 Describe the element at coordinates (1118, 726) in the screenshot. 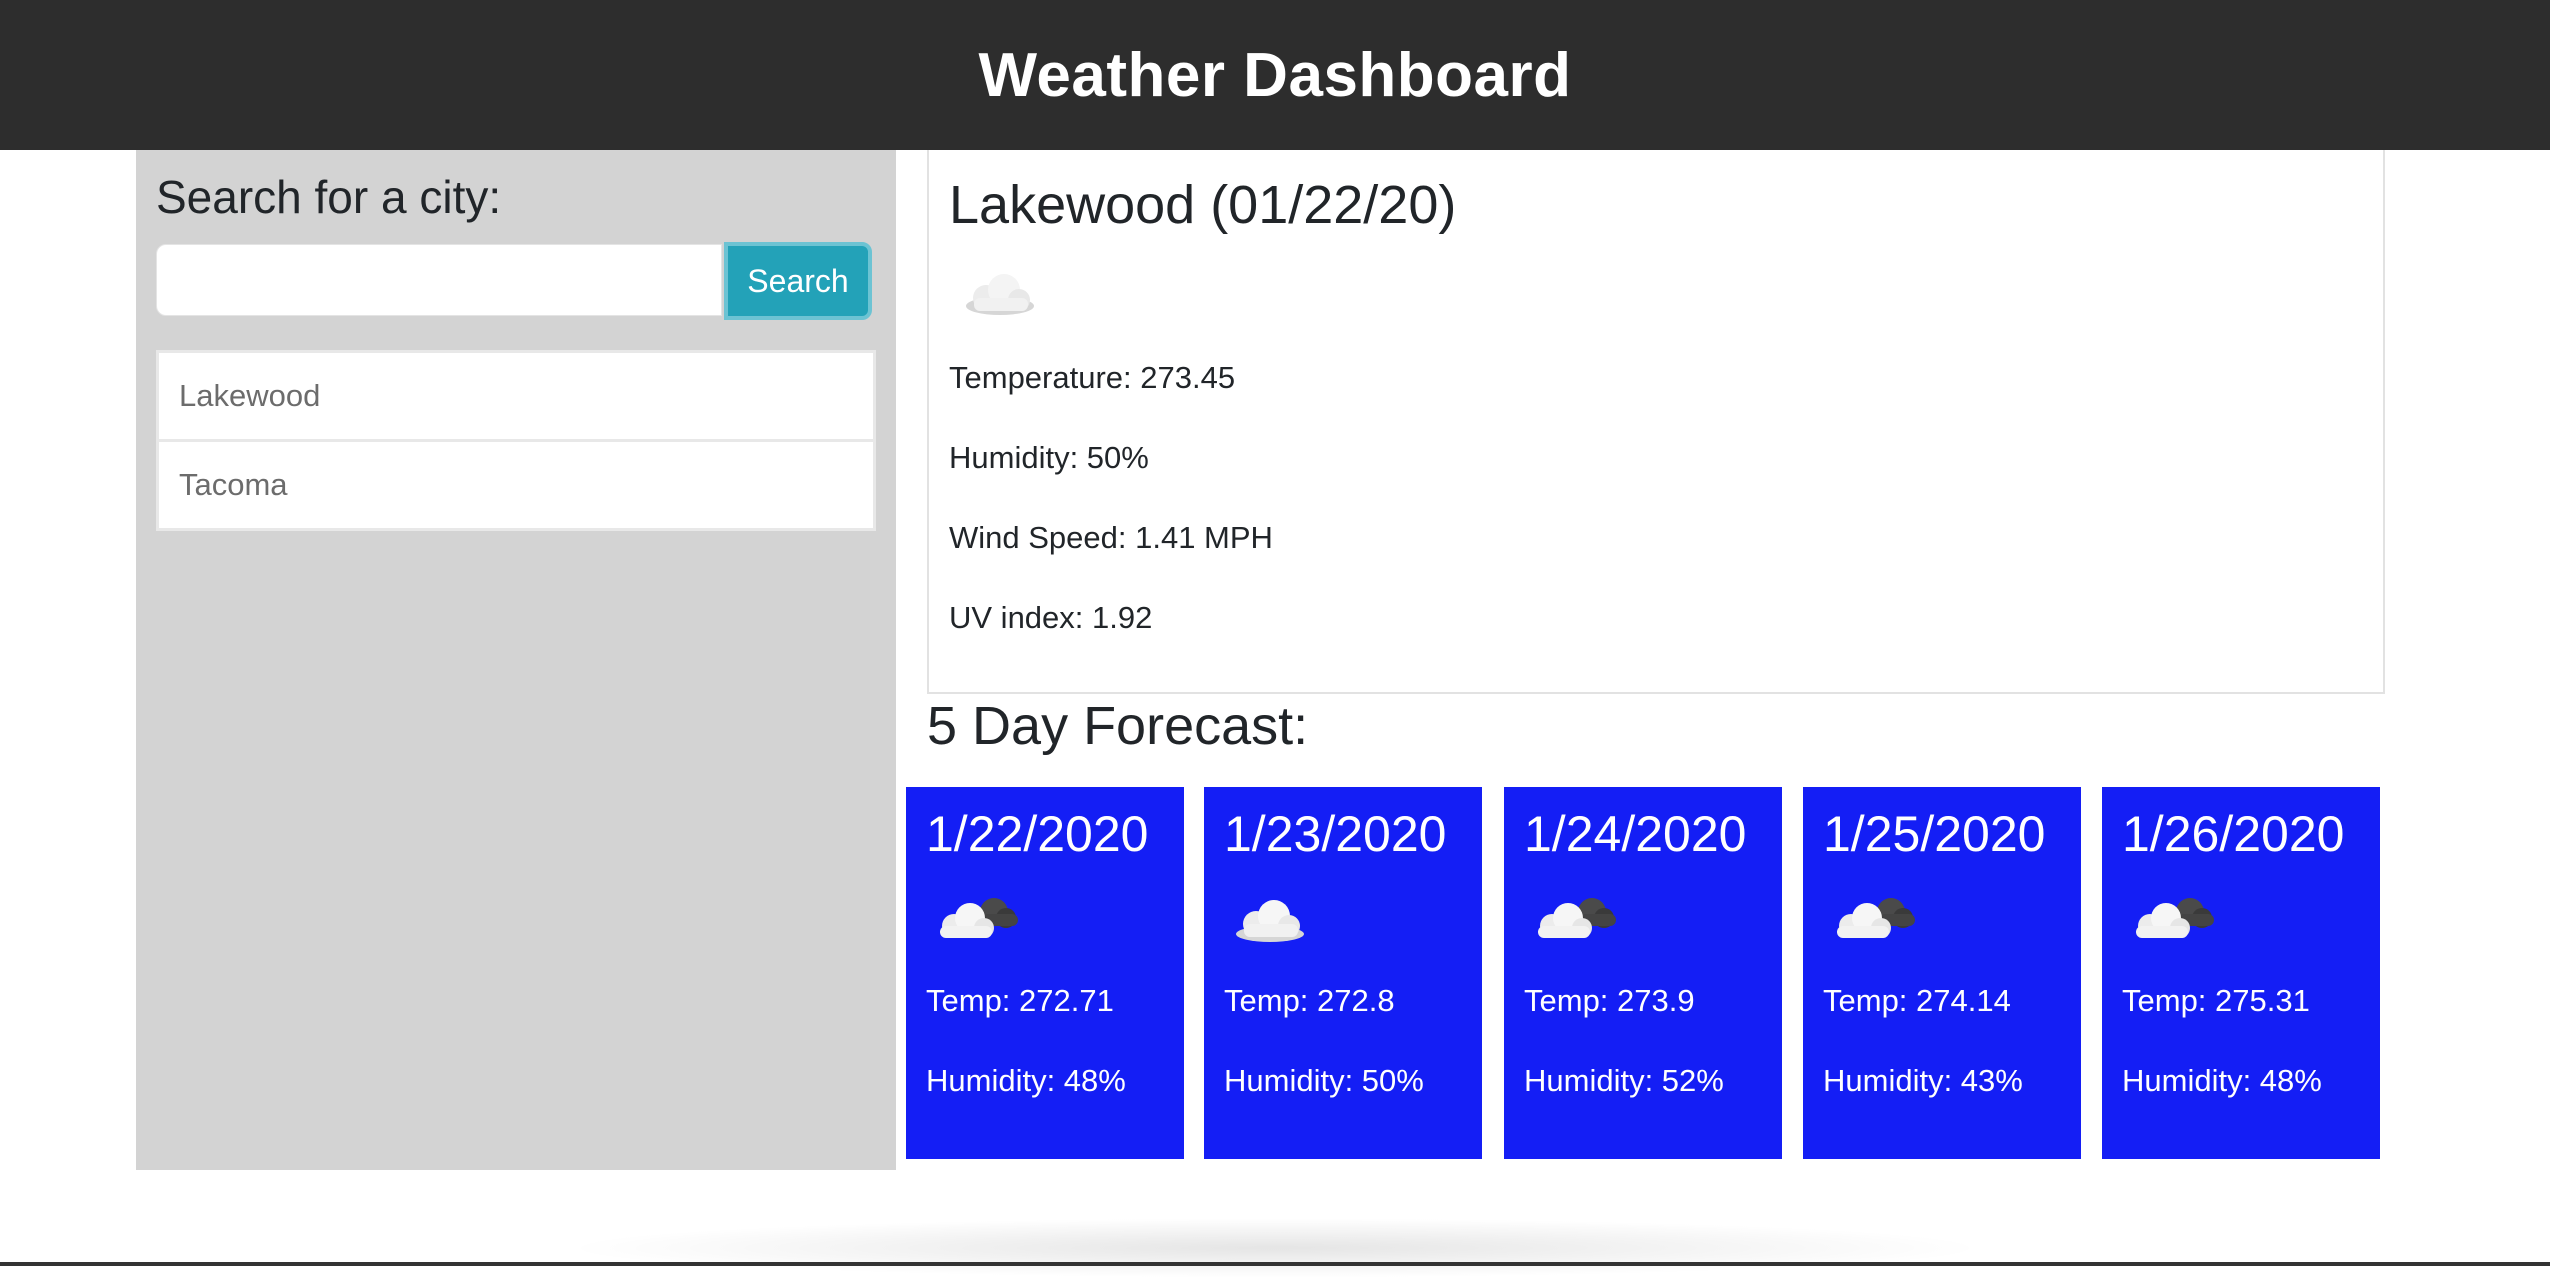

I see `forecast-title: 5 Day Forecast:` at that location.